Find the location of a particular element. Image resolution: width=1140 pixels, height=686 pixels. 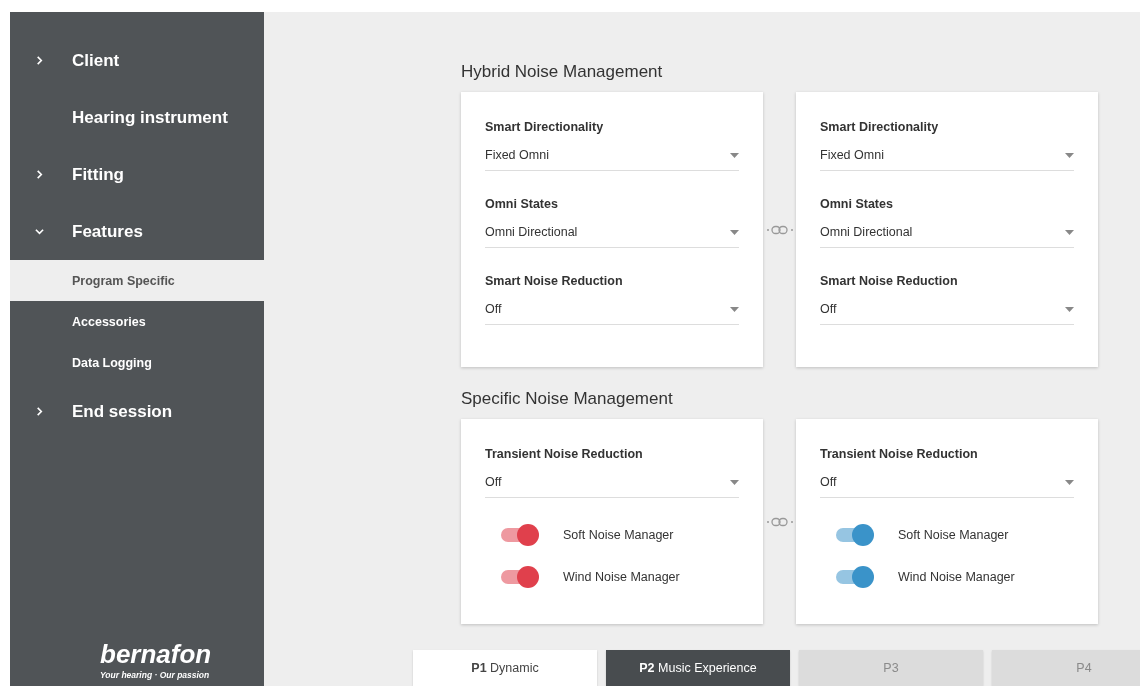

program-tab: P1 Dynamic is located at coordinates (505, 668).